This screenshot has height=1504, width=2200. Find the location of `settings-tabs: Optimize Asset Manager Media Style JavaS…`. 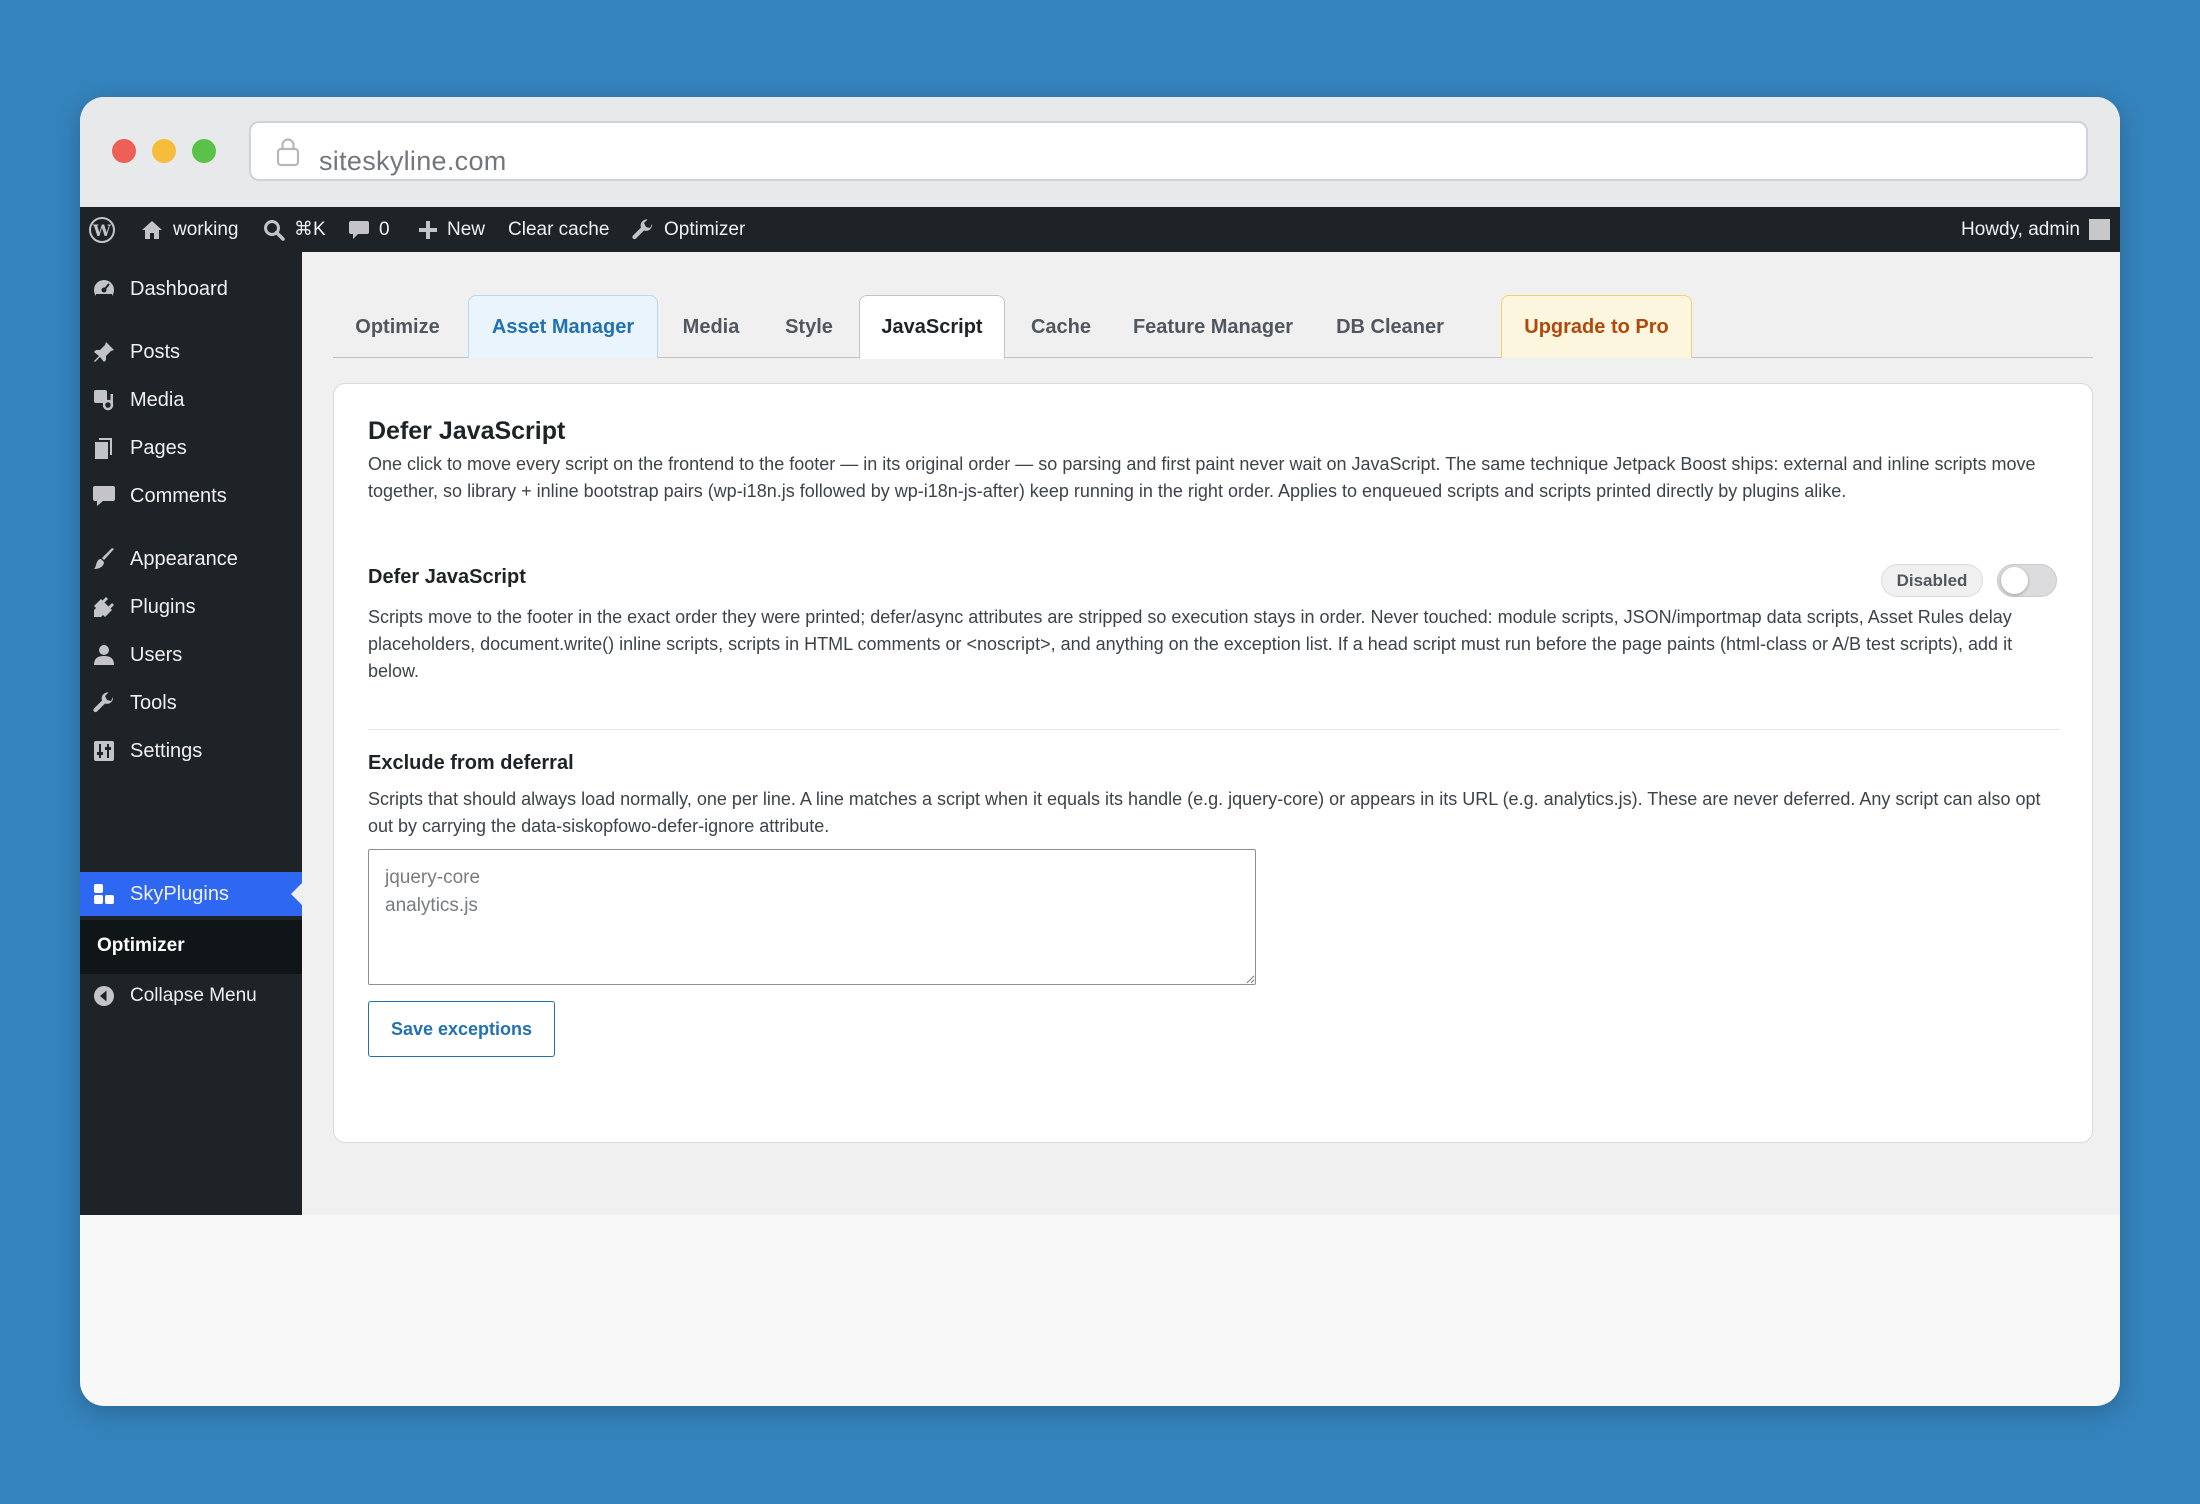

settings-tabs: Optimize Asset Manager Media Style JavaS… is located at coordinates (1213, 327).